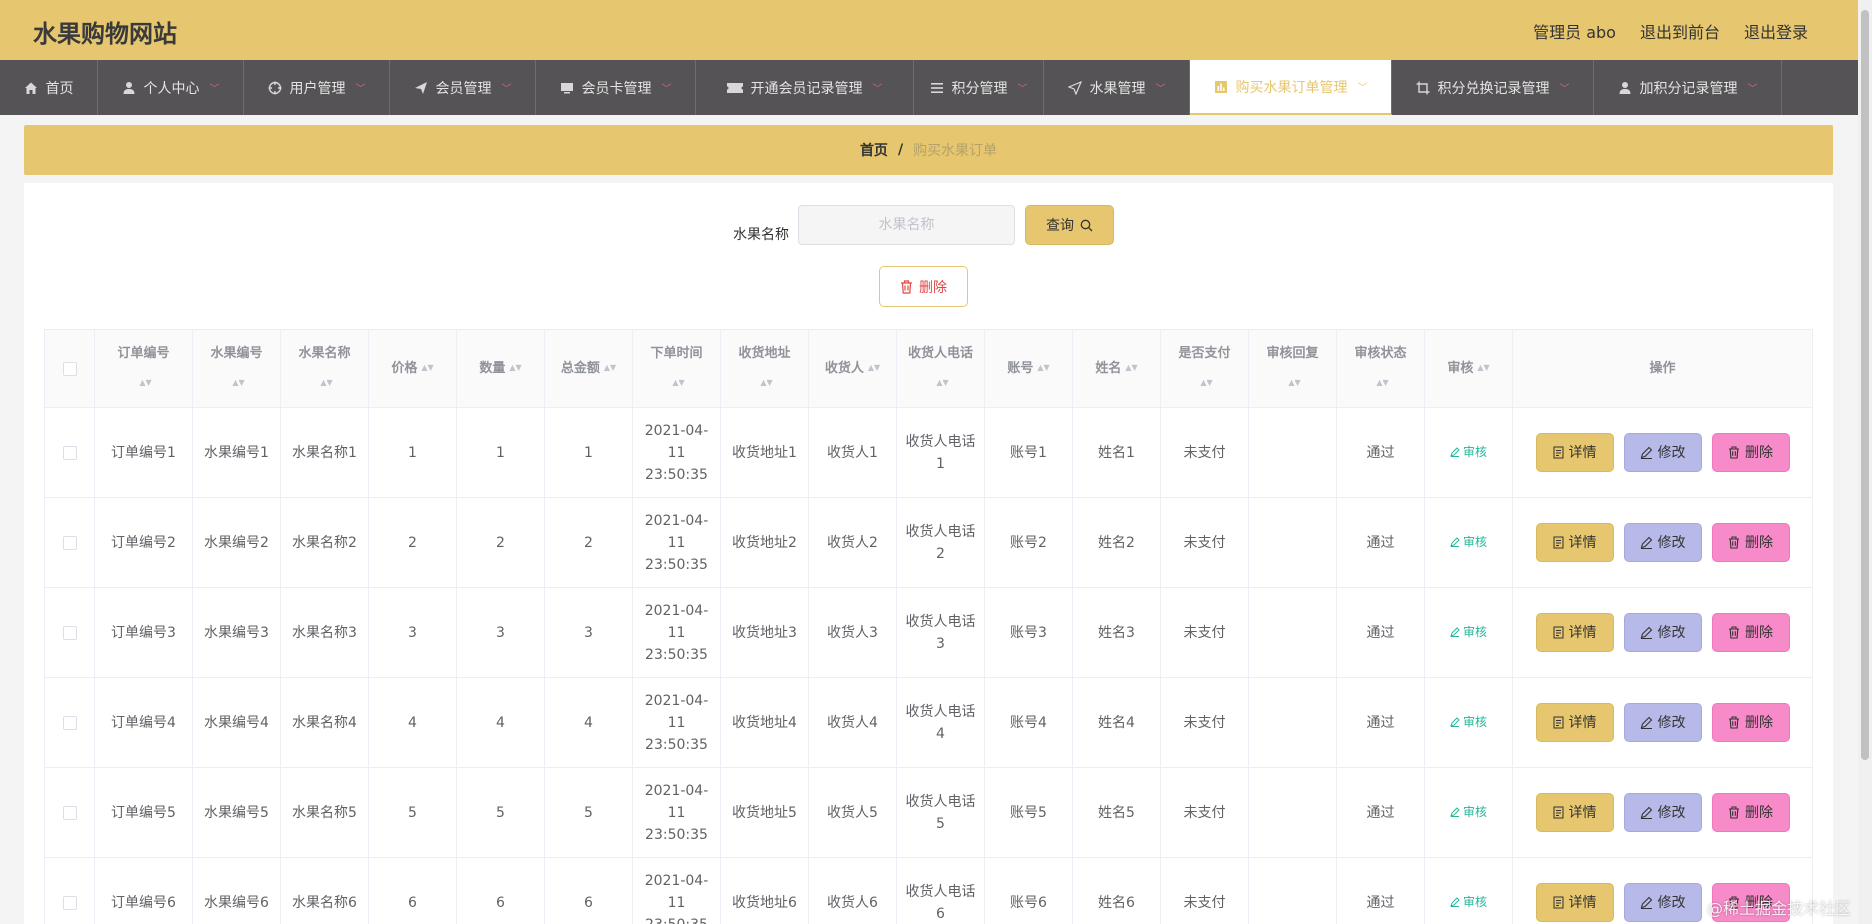  Describe the element at coordinates (236, 722) in the screenshot. I see `fruit-no-cell: 水果编号4` at that location.